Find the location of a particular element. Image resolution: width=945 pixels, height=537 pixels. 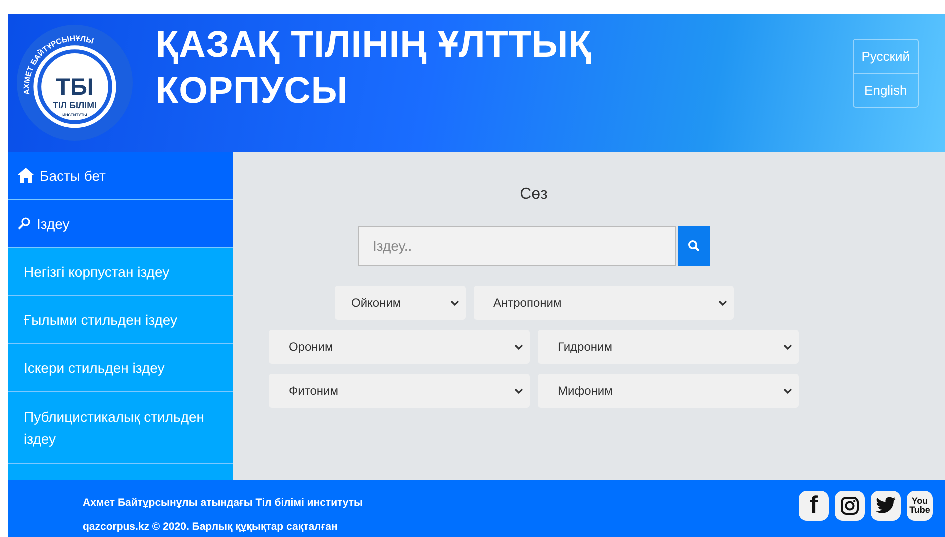

home-icon is located at coordinates (26, 175).